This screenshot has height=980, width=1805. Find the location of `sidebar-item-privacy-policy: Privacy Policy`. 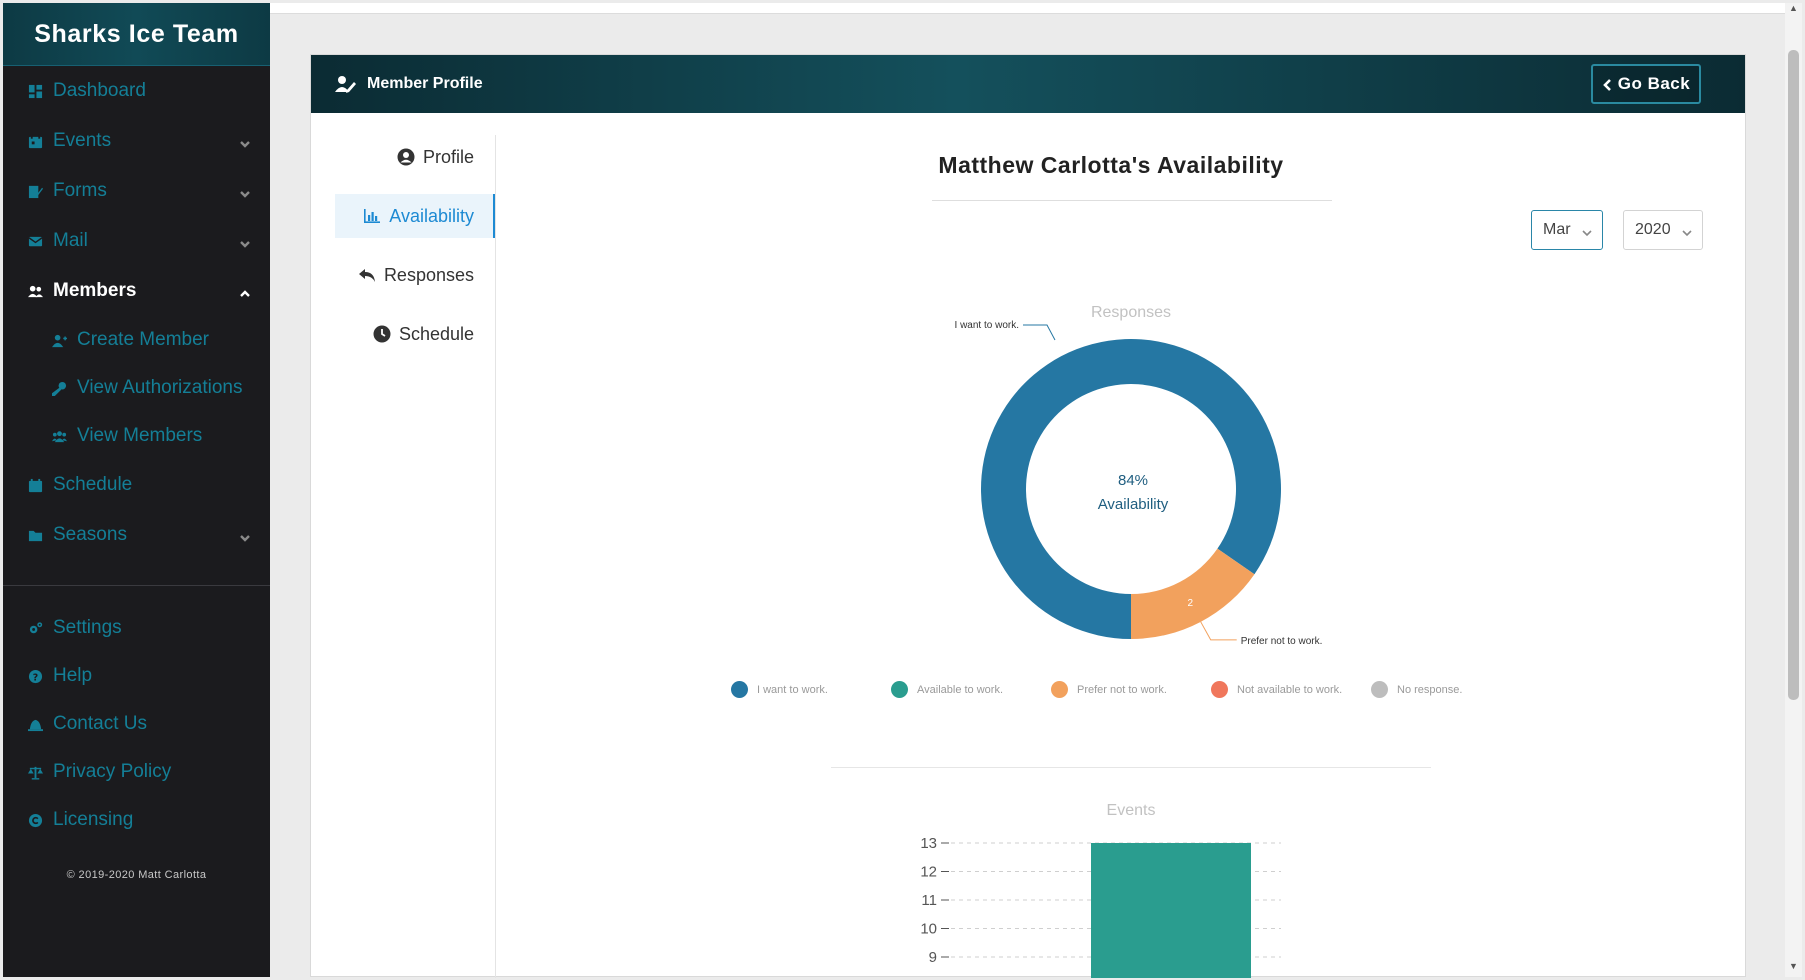

sidebar-item-privacy-policy: Privacy Policy is located at coordinates (136, 772).